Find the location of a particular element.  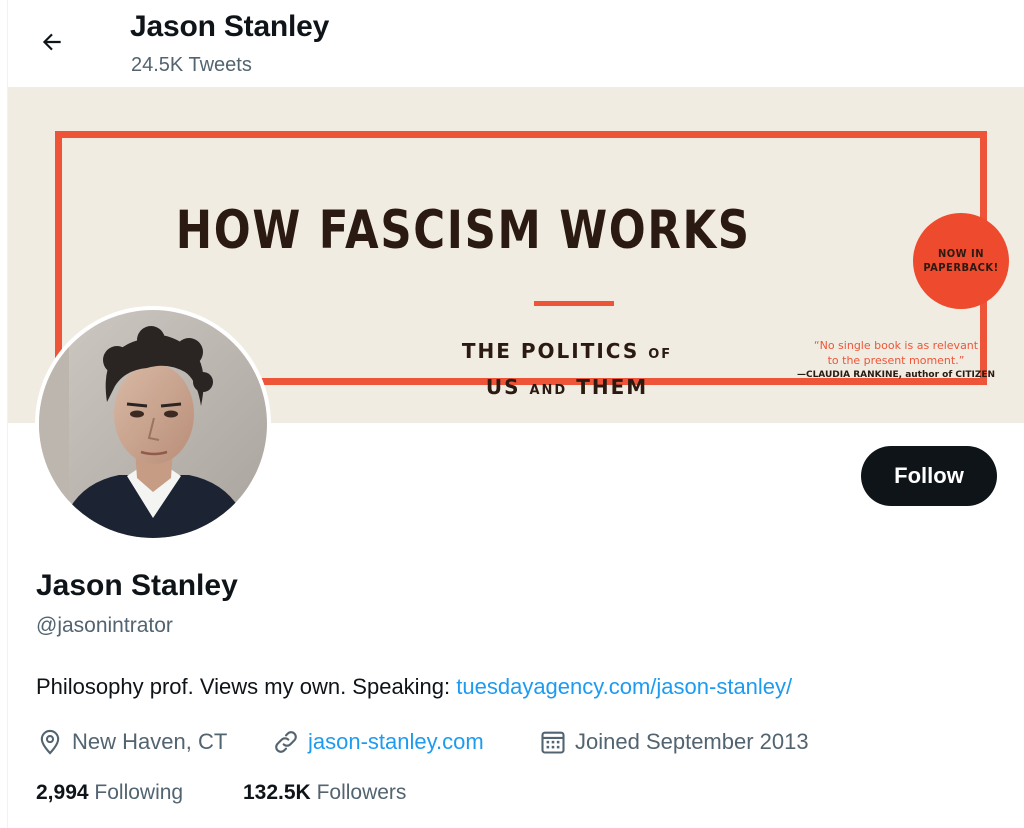

followers-stat: 132.5K Followers is located at coordinates (324, 793).